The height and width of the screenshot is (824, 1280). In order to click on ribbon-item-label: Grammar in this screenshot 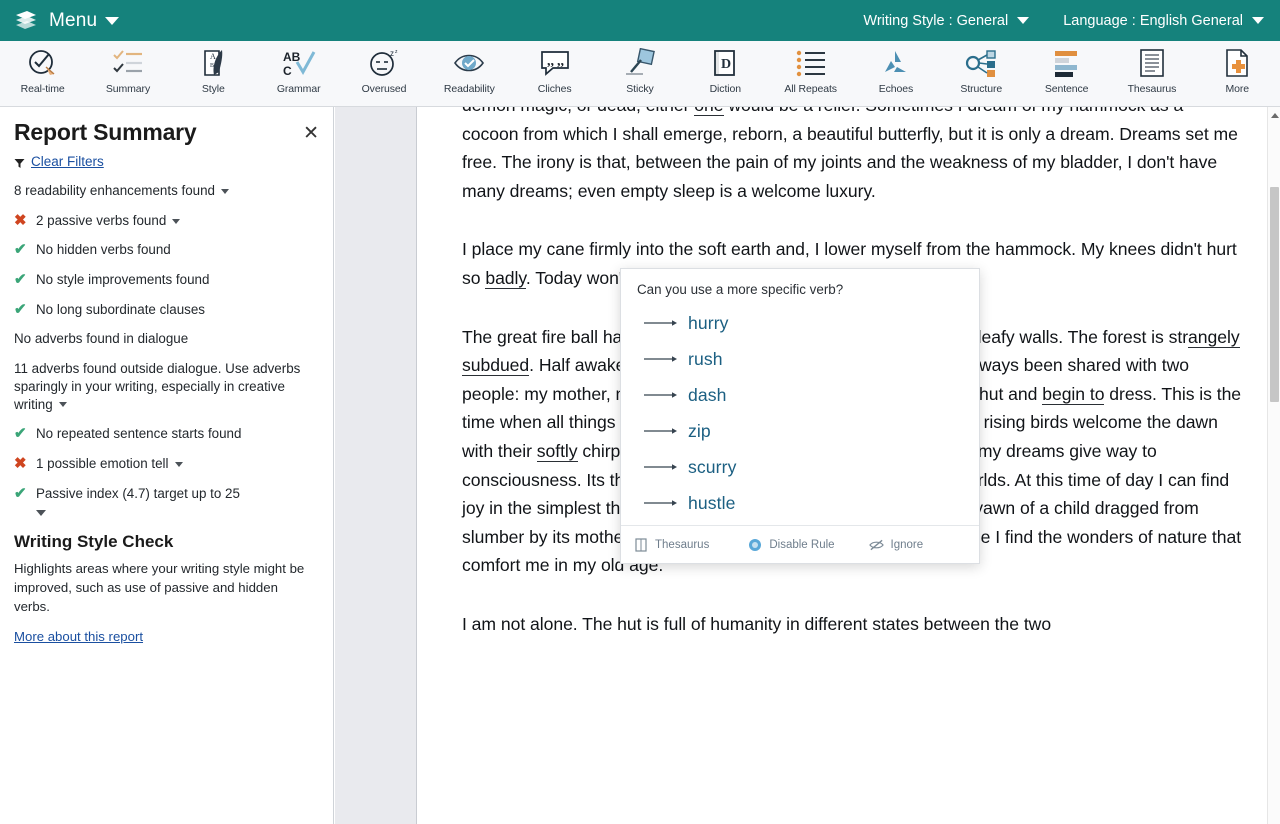, I will do `click(298, 89)`.